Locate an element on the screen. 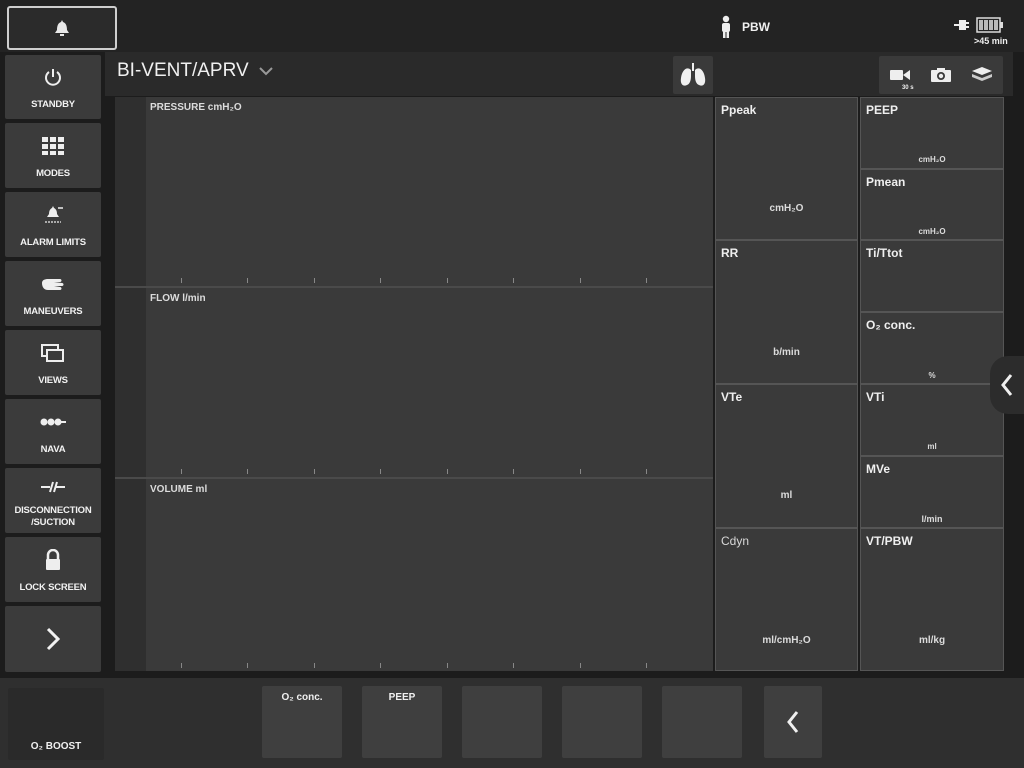 Image resolution: width=1024 pixels, height=768 pixels. vti-unit: ml is located at coordinates (932, 446).